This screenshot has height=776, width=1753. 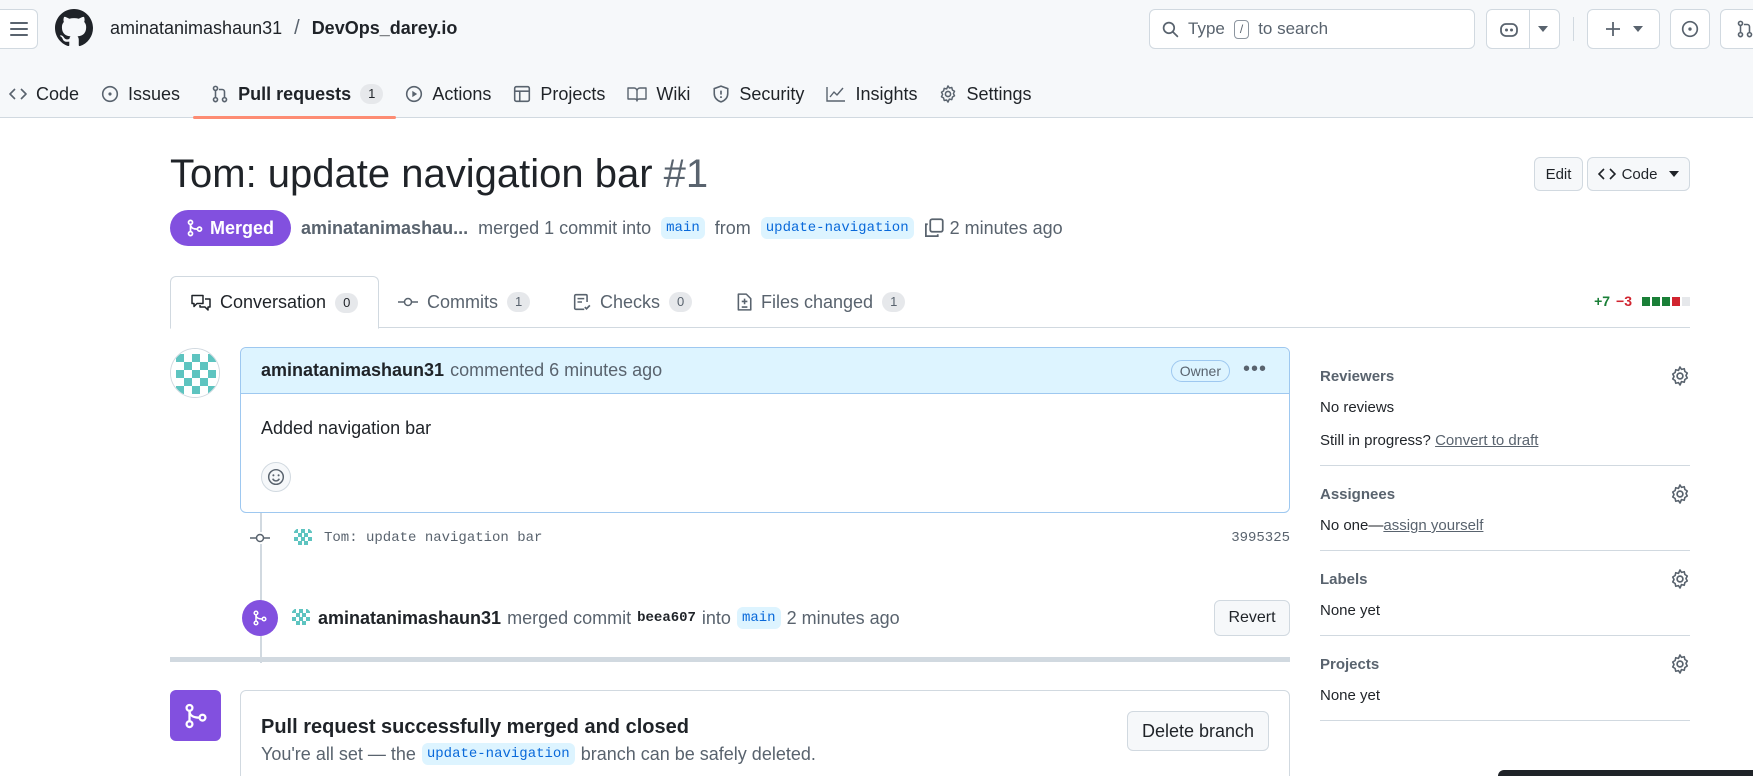 I want to click on tab-pull-requests: Pull requests 1, so click(x=295, y=94).